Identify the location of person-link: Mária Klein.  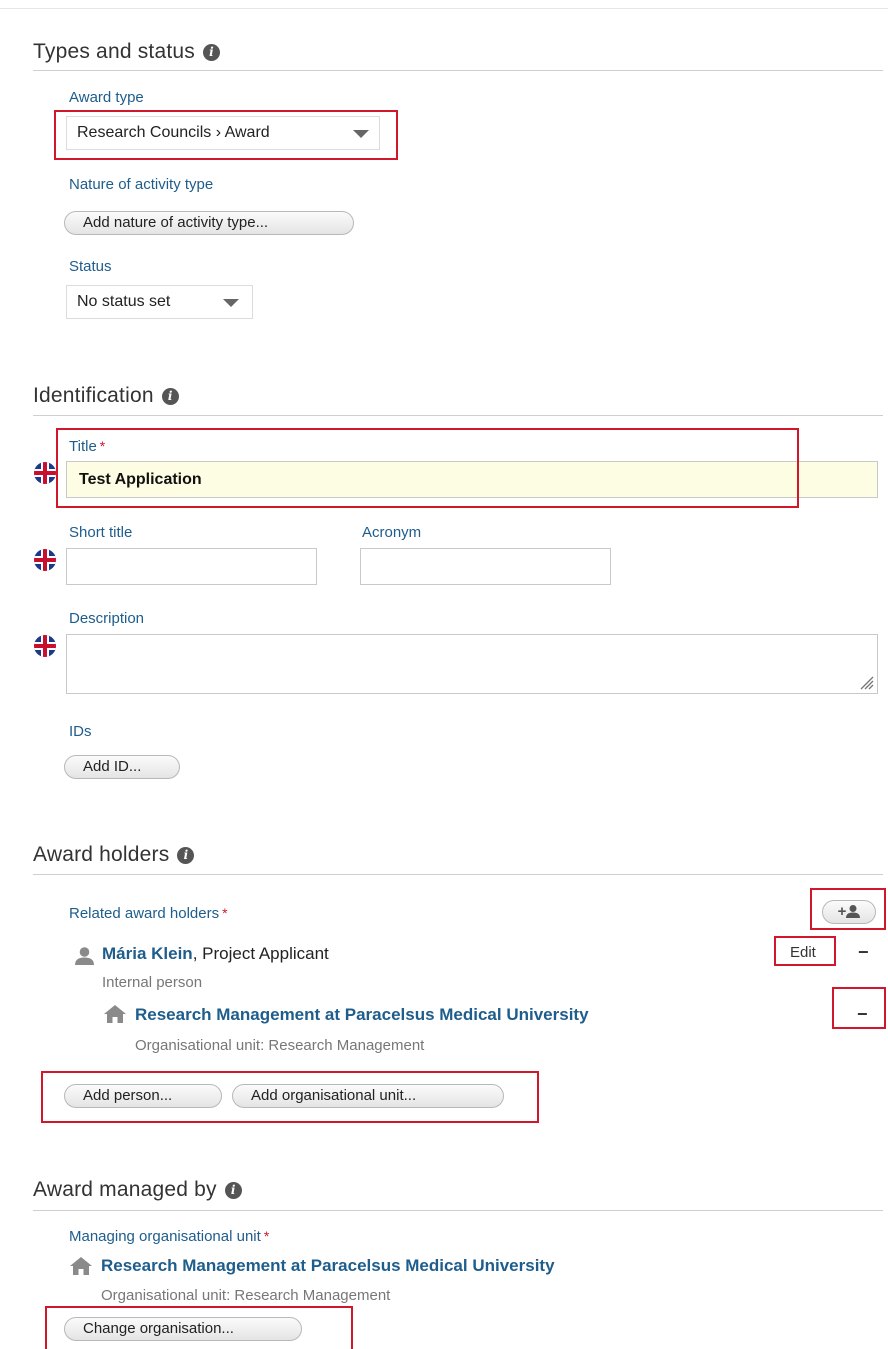
(147, 953).